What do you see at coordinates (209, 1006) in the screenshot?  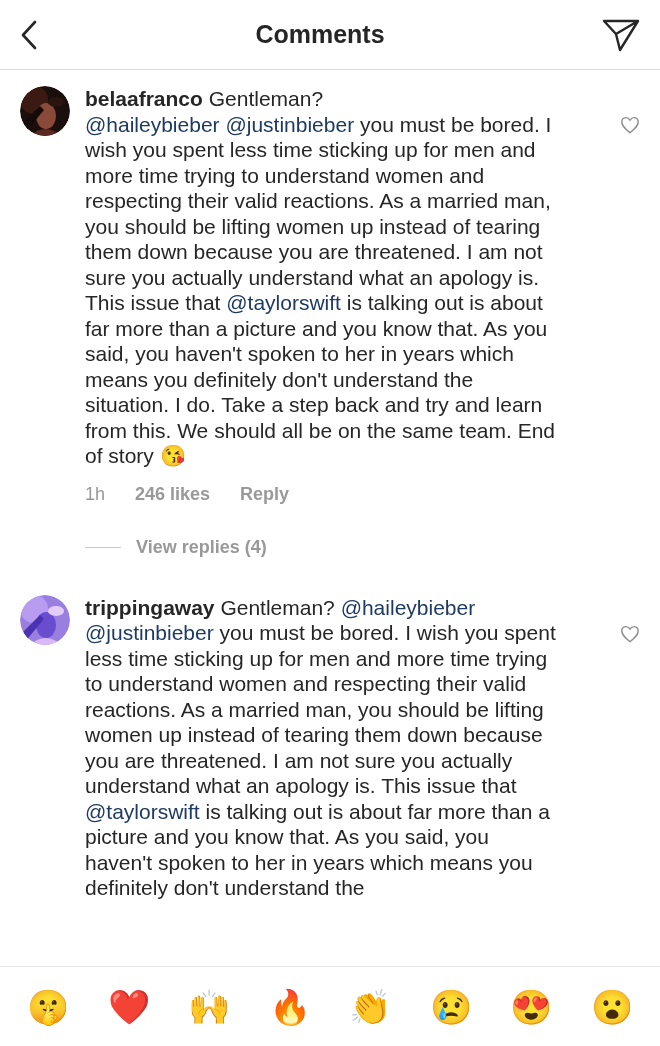 I see `emoji-button: 🙌` at bounding box center [209, 1006].